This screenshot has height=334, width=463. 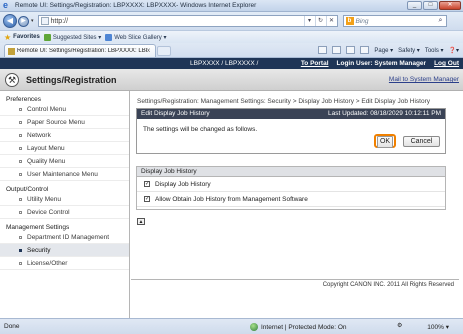 I want to click on globe-icon, so click(x=254, y=327).